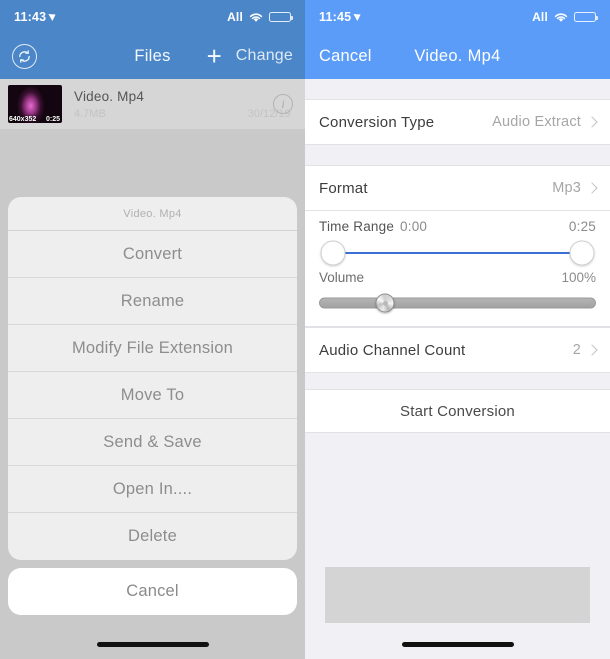 This screenshot has width=610, height=659. I want to click on volume-header: Volume 100%, so click(457, 277).